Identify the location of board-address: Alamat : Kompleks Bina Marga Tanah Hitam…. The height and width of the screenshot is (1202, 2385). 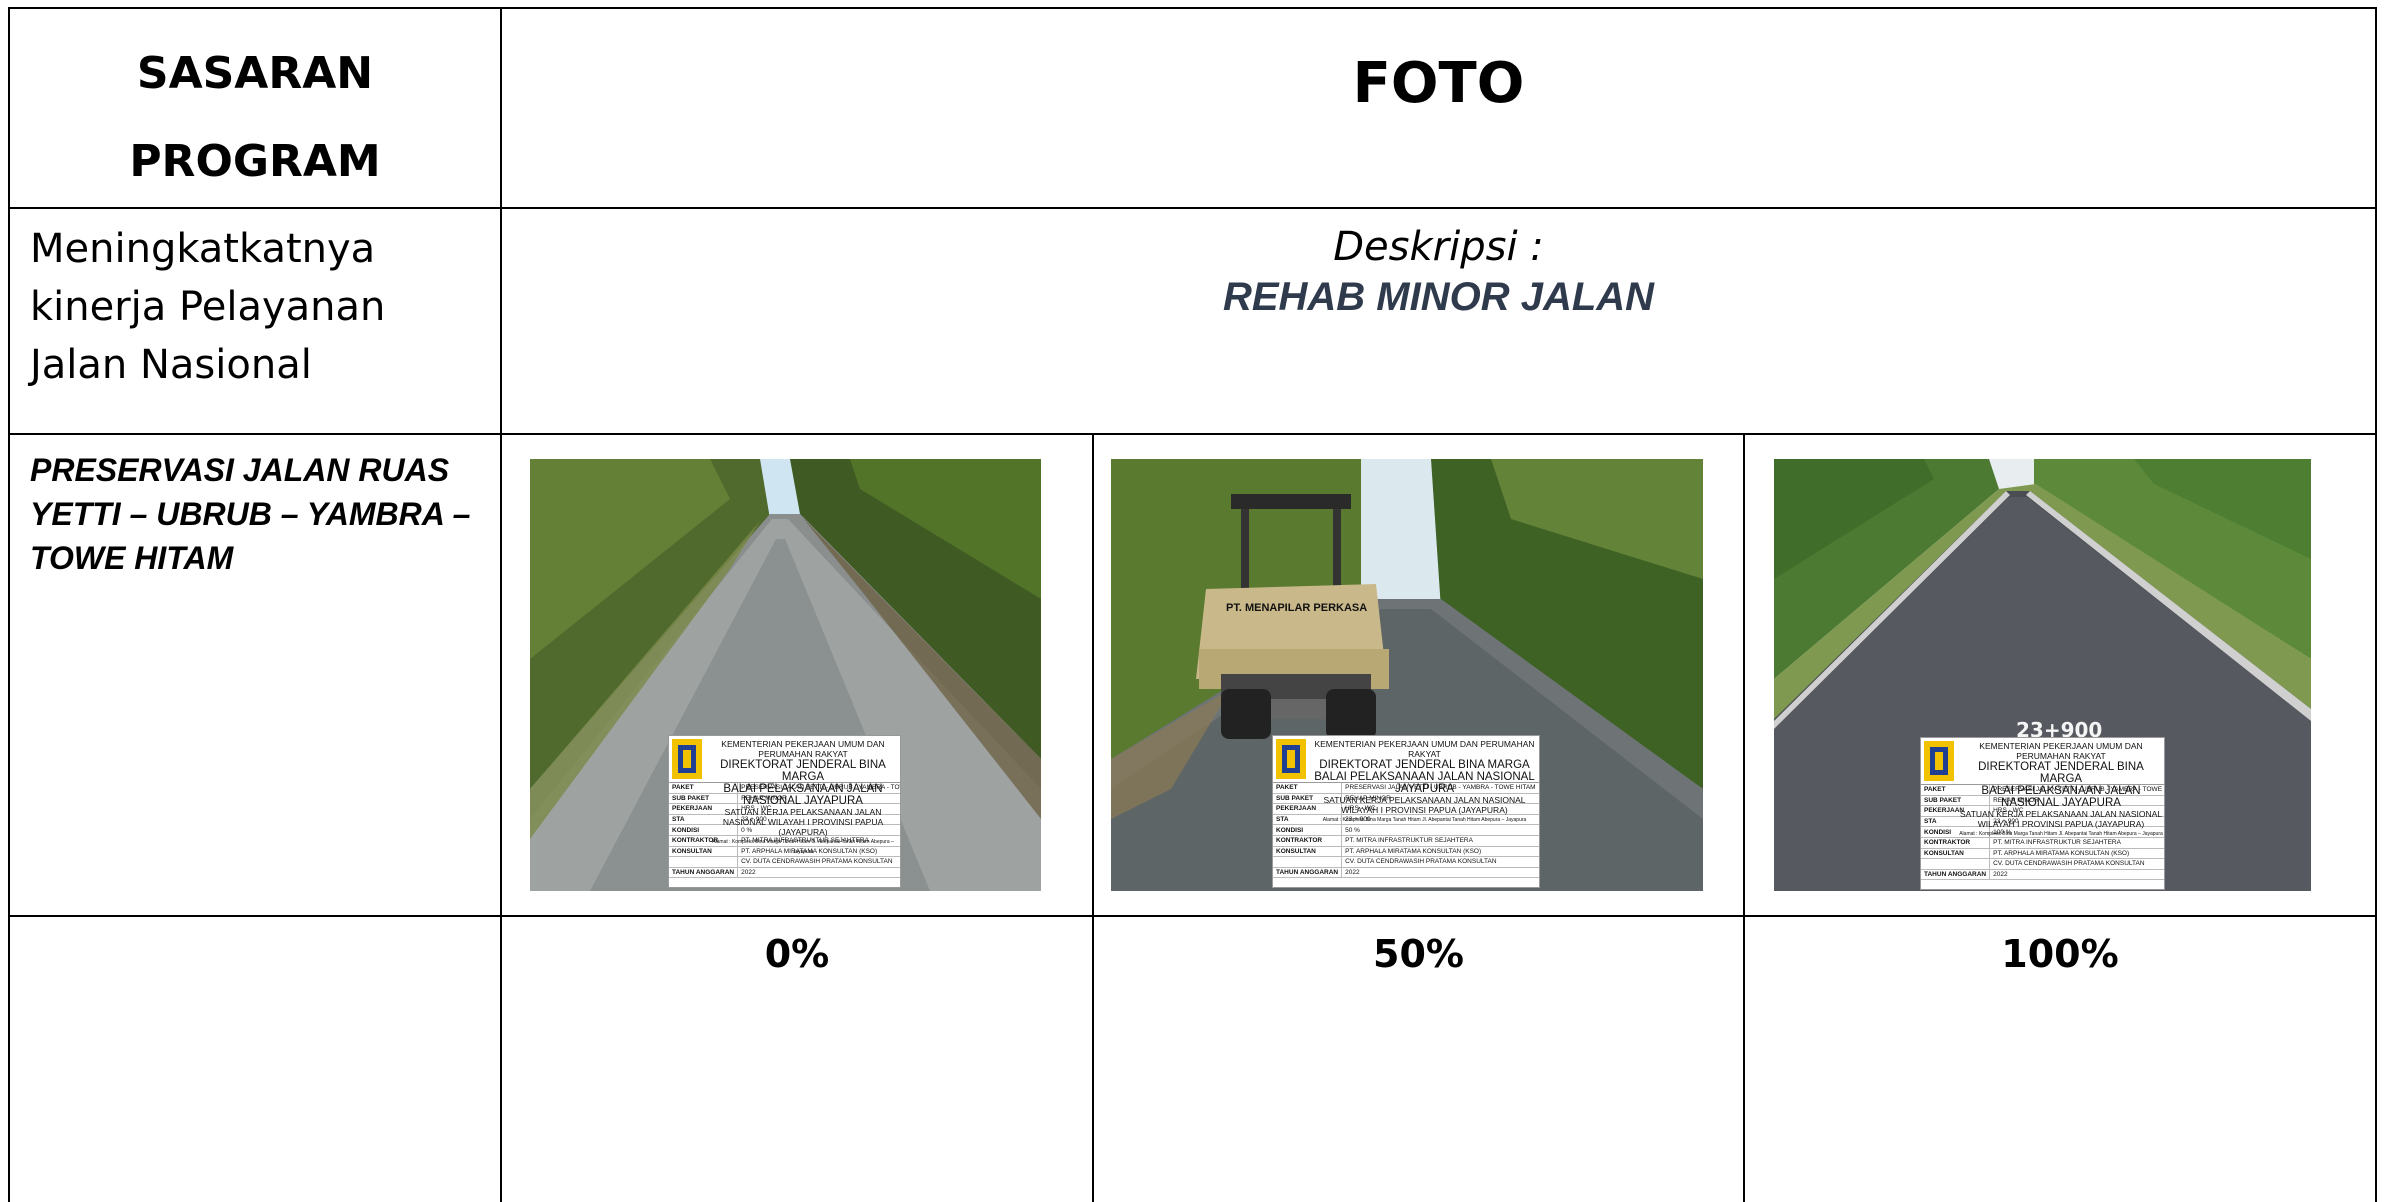
(2061, 834).